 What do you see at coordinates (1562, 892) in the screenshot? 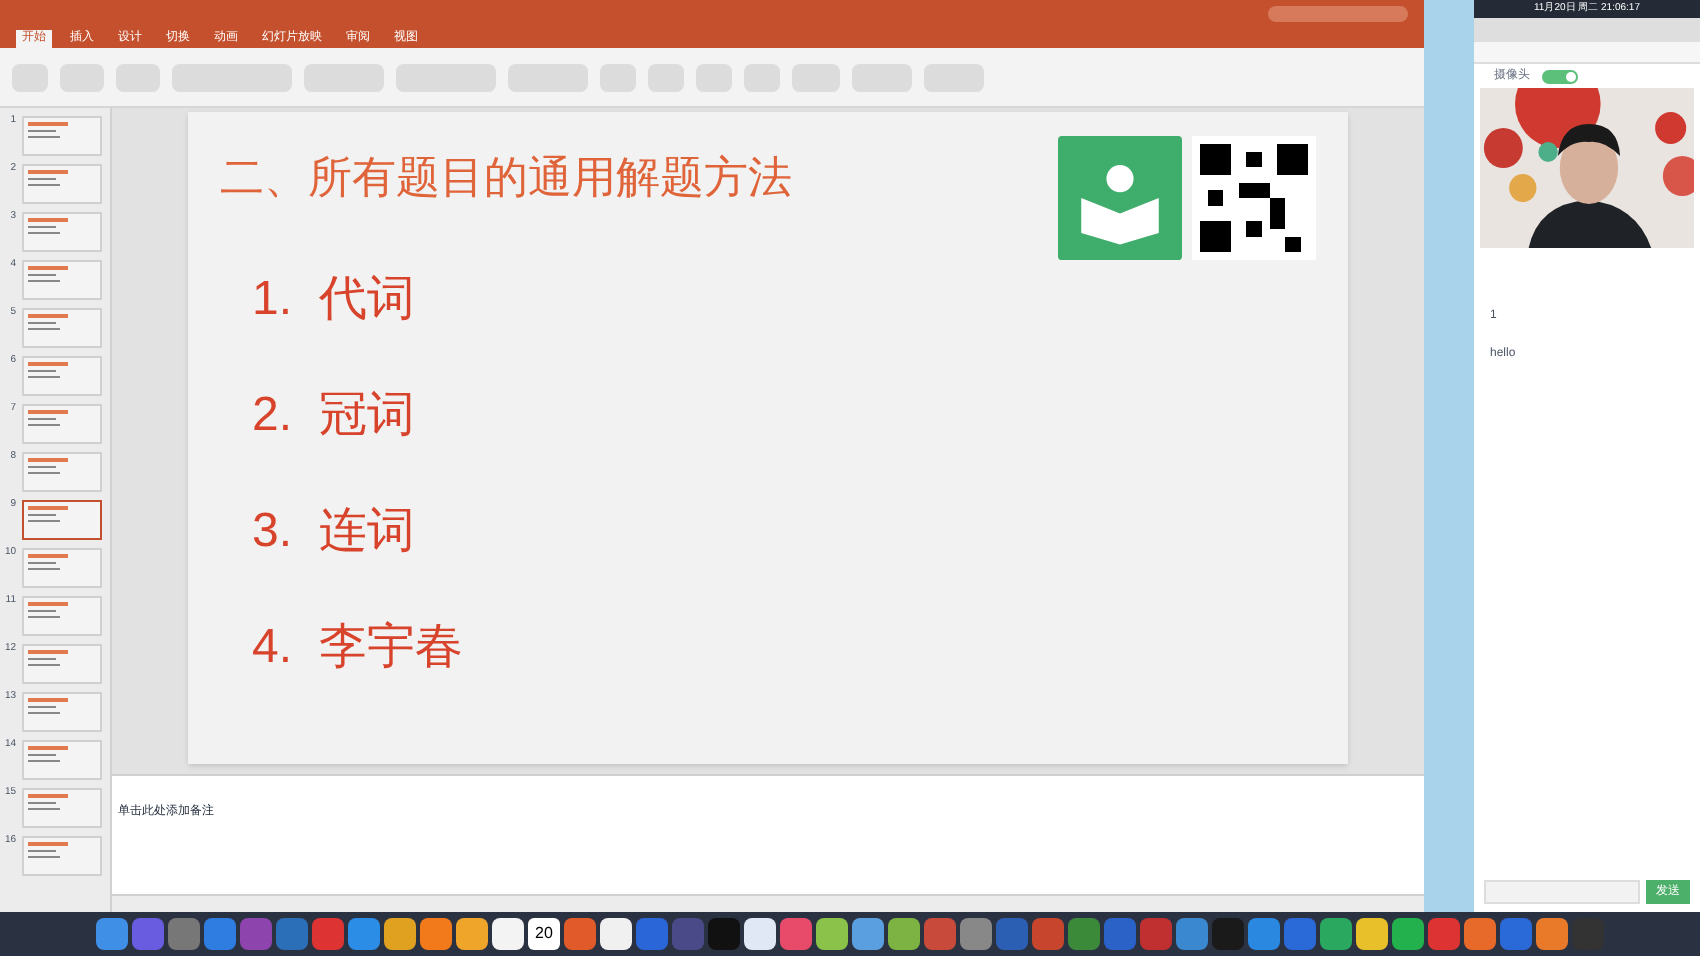
I see `message-input` at bounding box center [1562, 892].